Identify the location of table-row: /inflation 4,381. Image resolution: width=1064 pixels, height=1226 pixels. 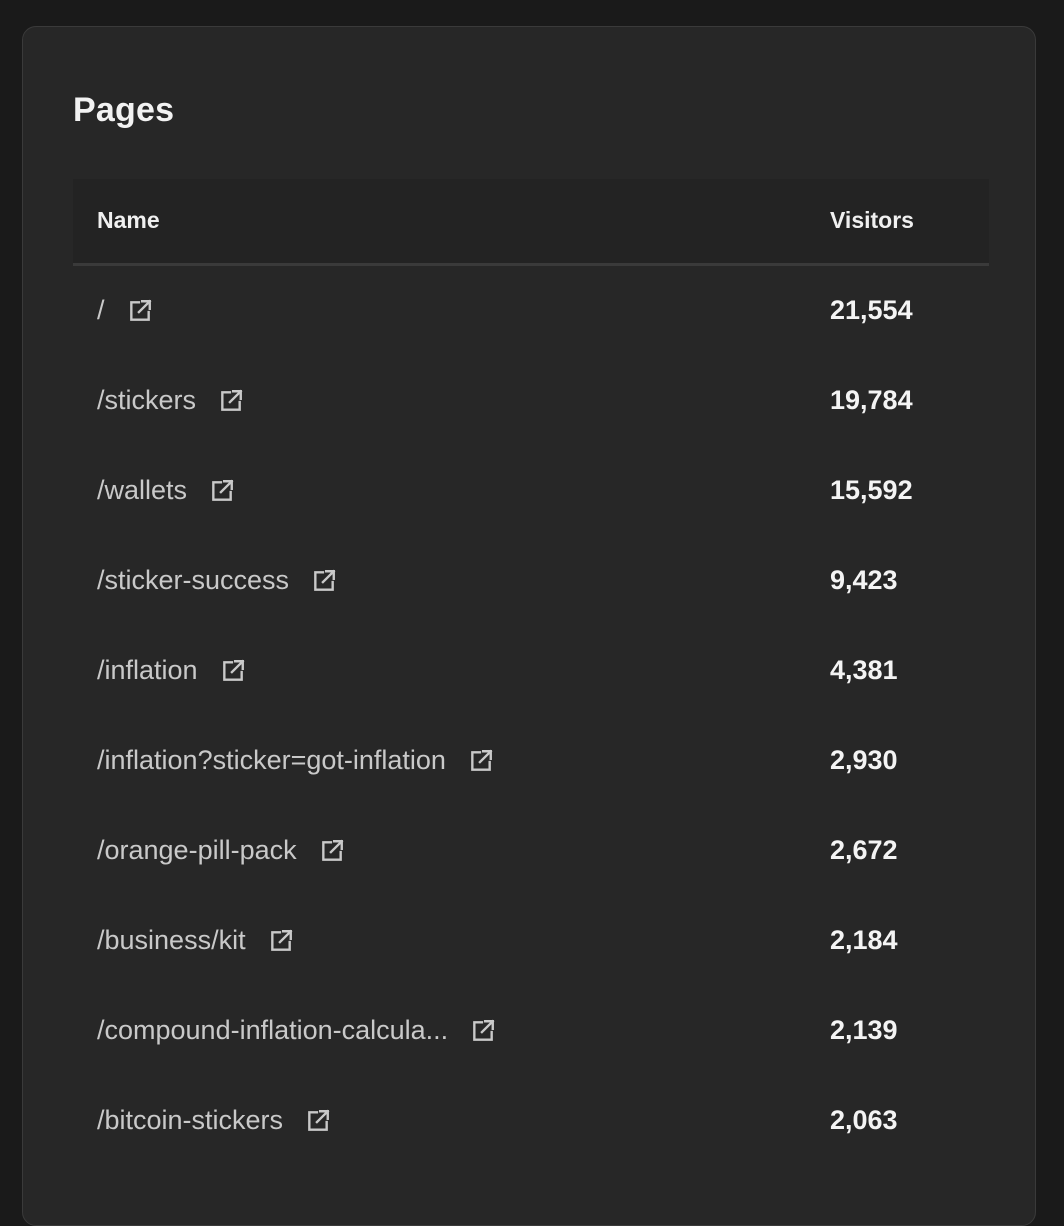
(531, 671).